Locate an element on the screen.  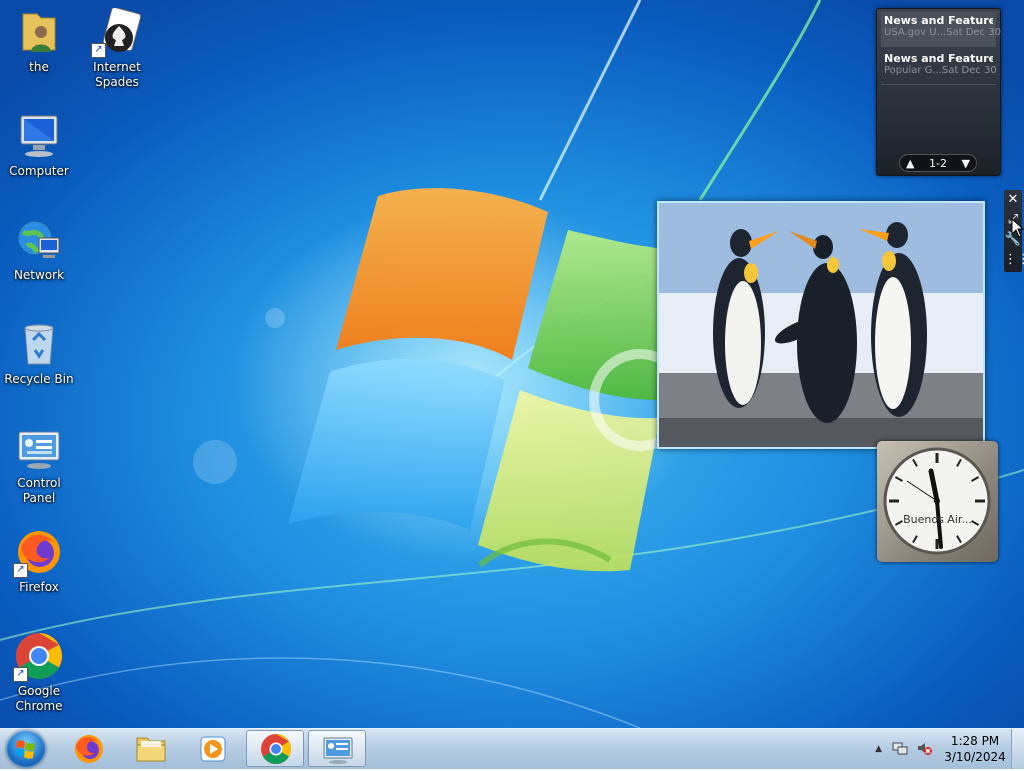
arrow-down-icon: ▼ is located at coordinates (966, 163).